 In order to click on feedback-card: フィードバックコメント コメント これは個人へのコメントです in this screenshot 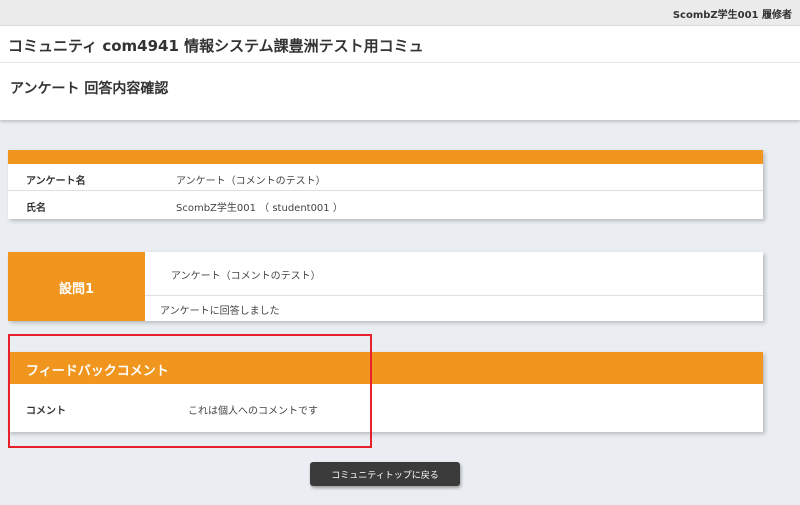, I will do `click(385, 392)`.